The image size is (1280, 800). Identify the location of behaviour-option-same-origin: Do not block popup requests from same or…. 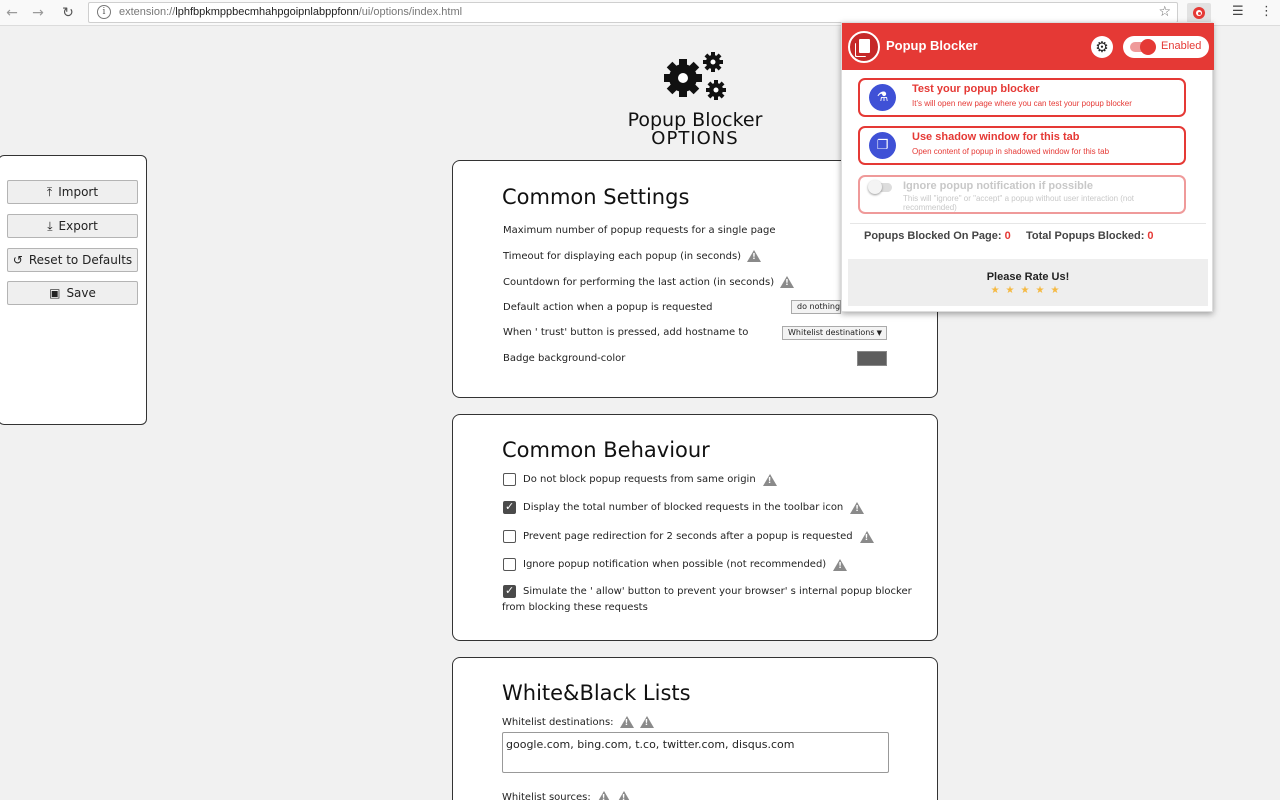
(640, 479).